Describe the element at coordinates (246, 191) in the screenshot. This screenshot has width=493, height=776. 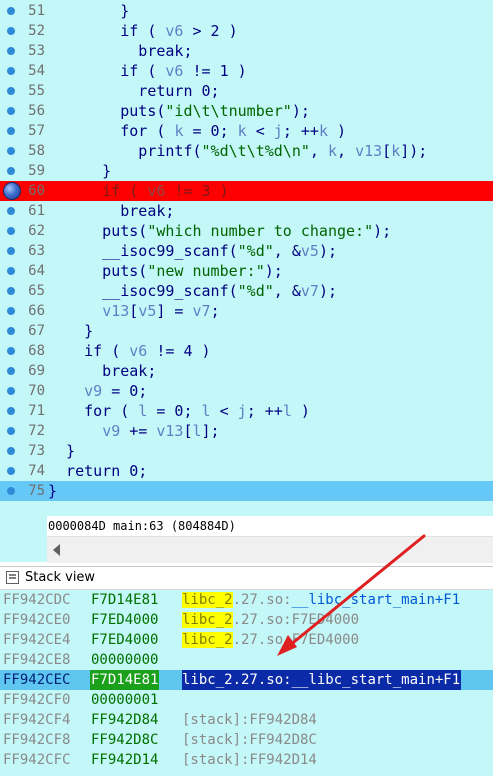
I see `code-line: 60 if ( v6 != 3 )` at that location.